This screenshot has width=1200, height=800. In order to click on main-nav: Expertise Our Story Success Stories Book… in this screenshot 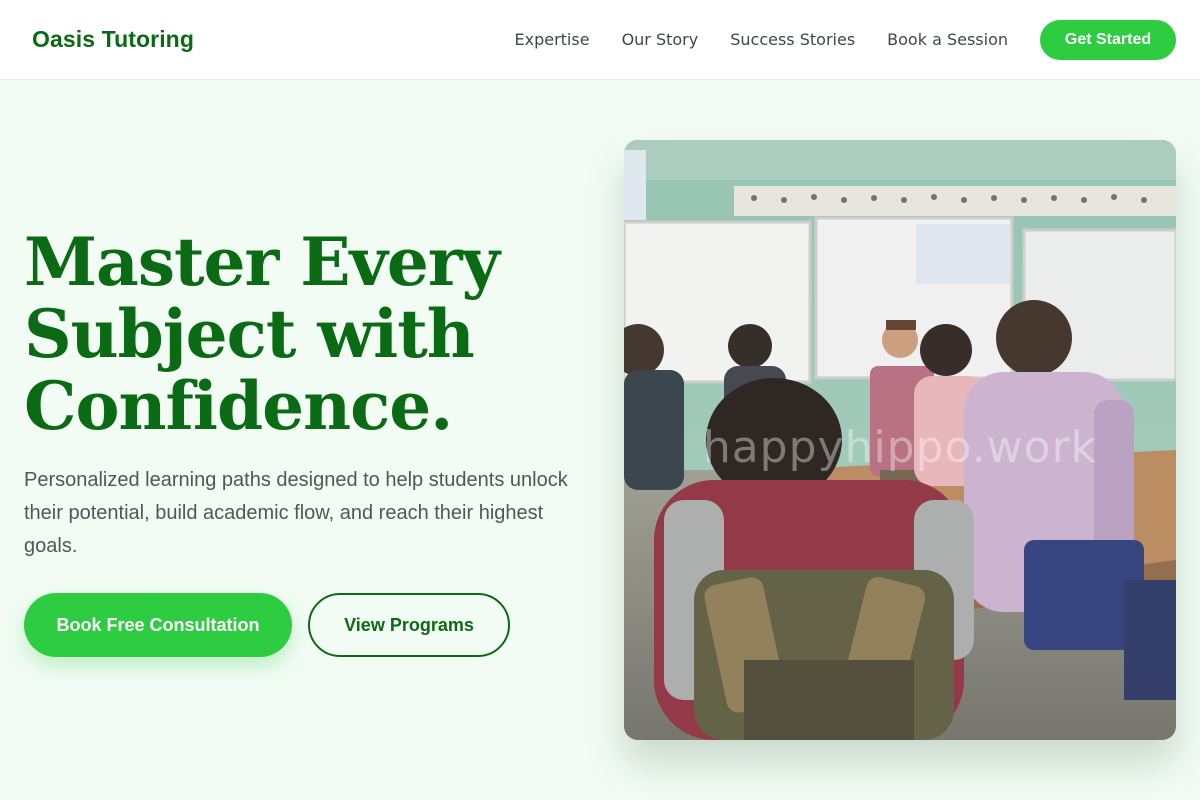, I will do `click(845, 39)`.